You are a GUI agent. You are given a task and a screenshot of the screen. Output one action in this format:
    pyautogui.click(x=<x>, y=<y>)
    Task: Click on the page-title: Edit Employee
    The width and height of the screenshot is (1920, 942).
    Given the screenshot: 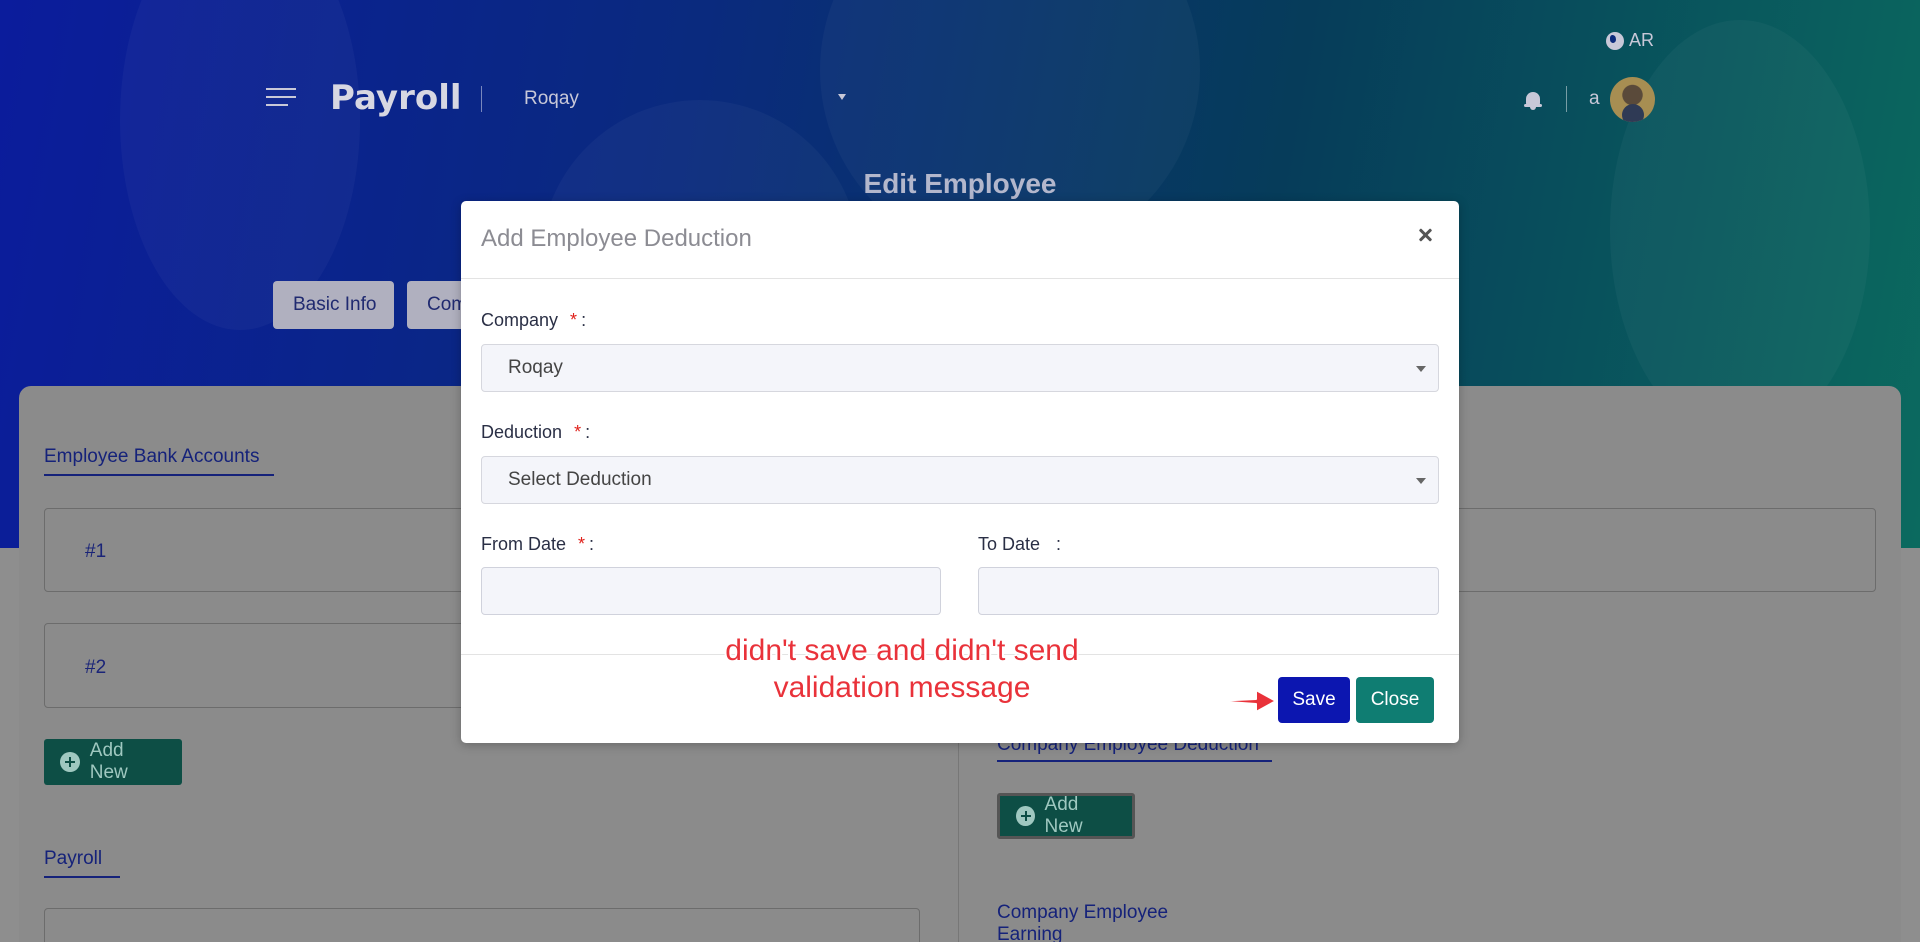 What is the action you would take?
    pyautogui.click(x=960, y=183)
    